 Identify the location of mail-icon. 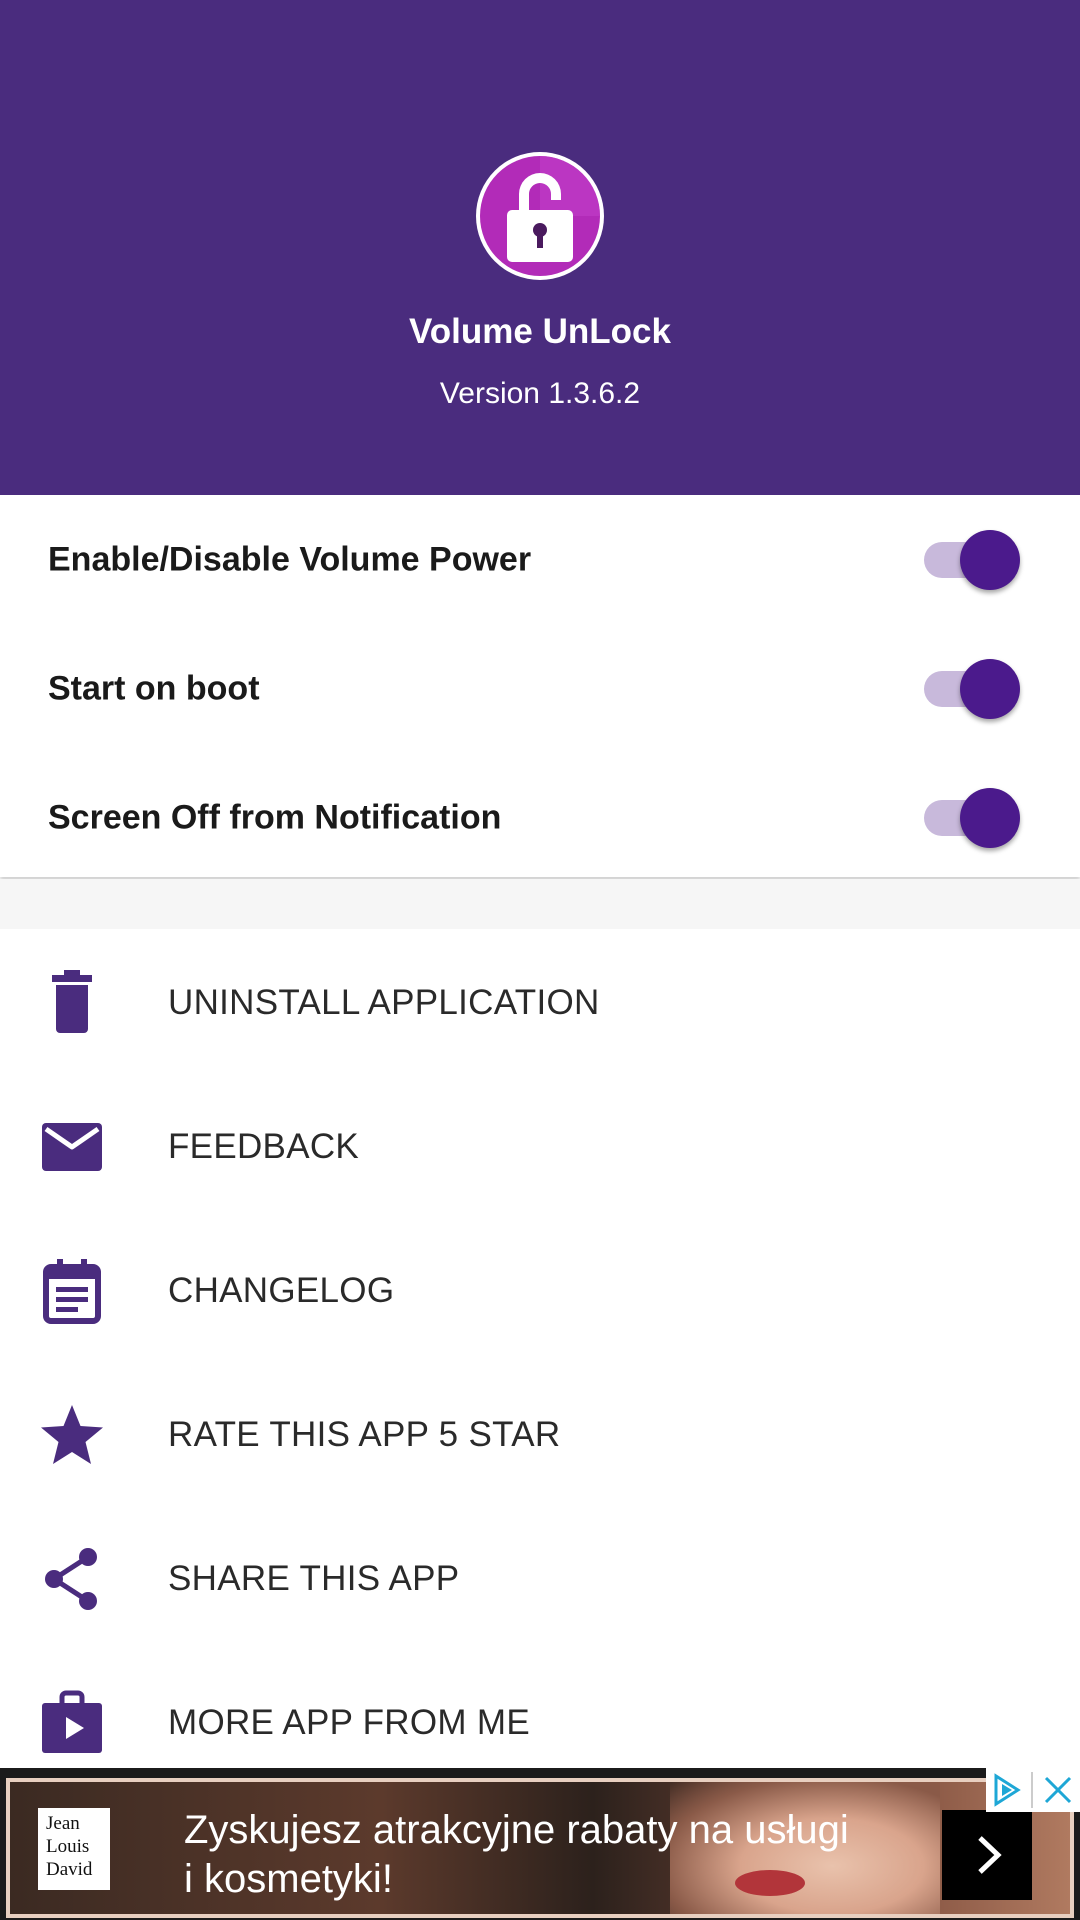
(72, 1147).